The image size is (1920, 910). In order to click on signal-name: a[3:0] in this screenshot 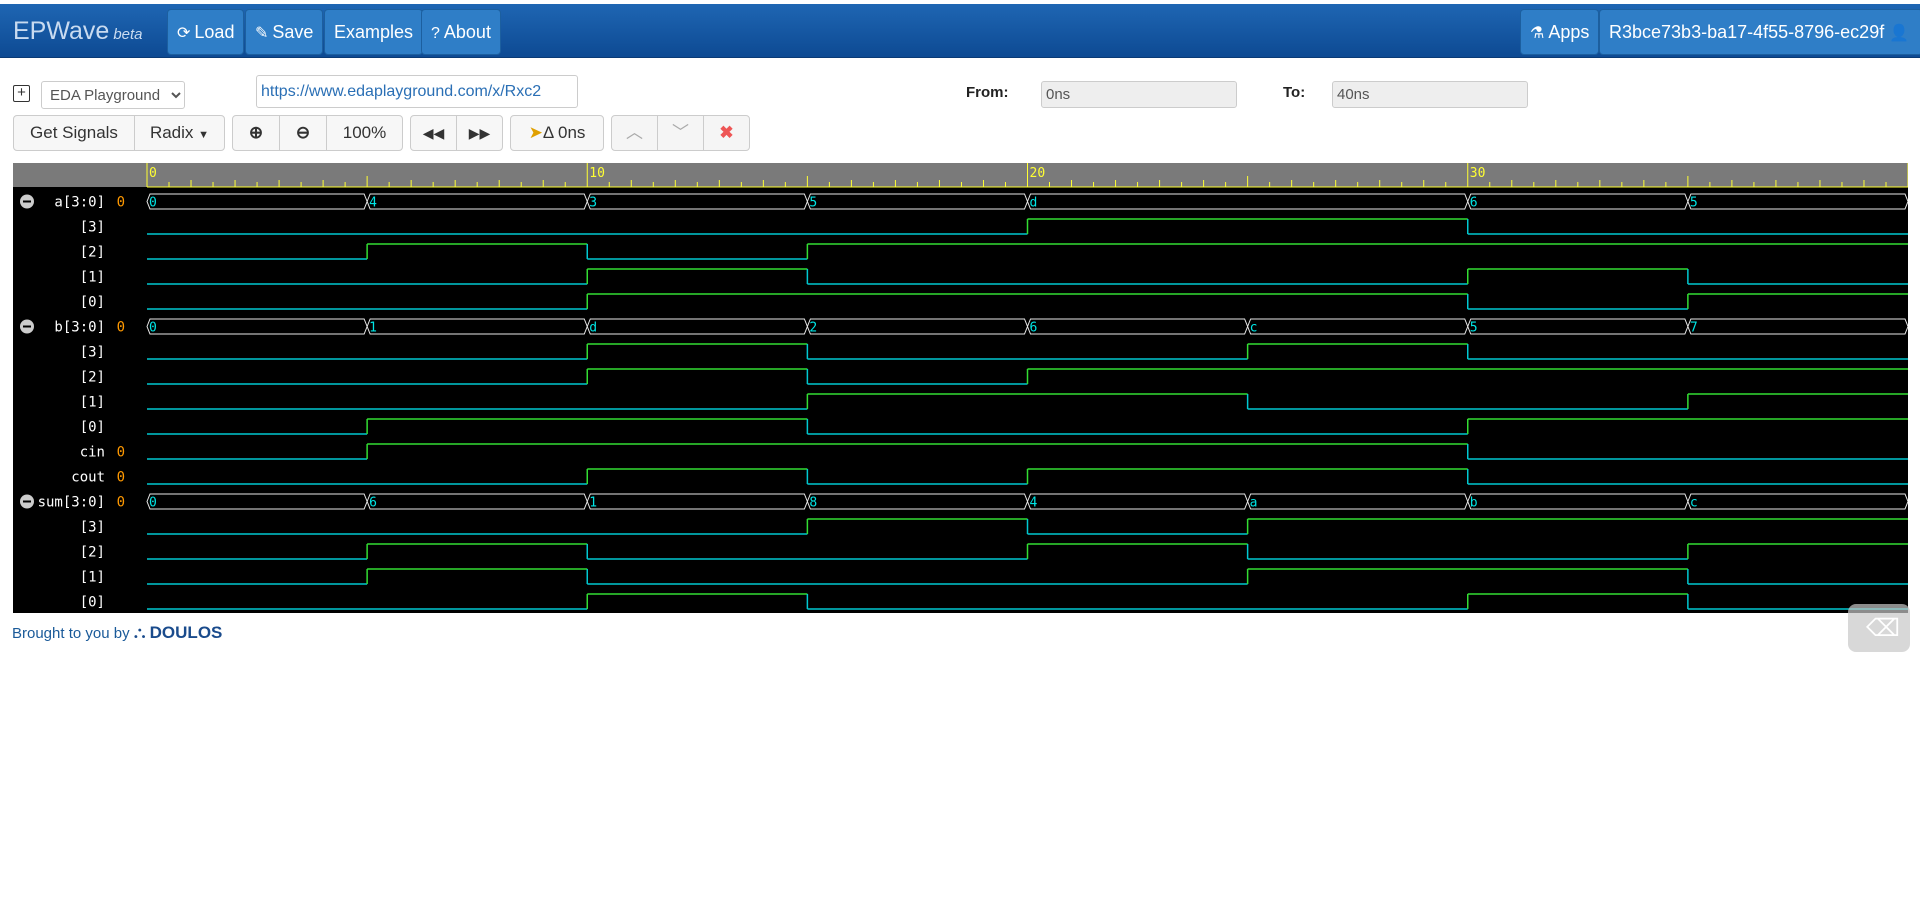, I will do `click(79, 203)`.